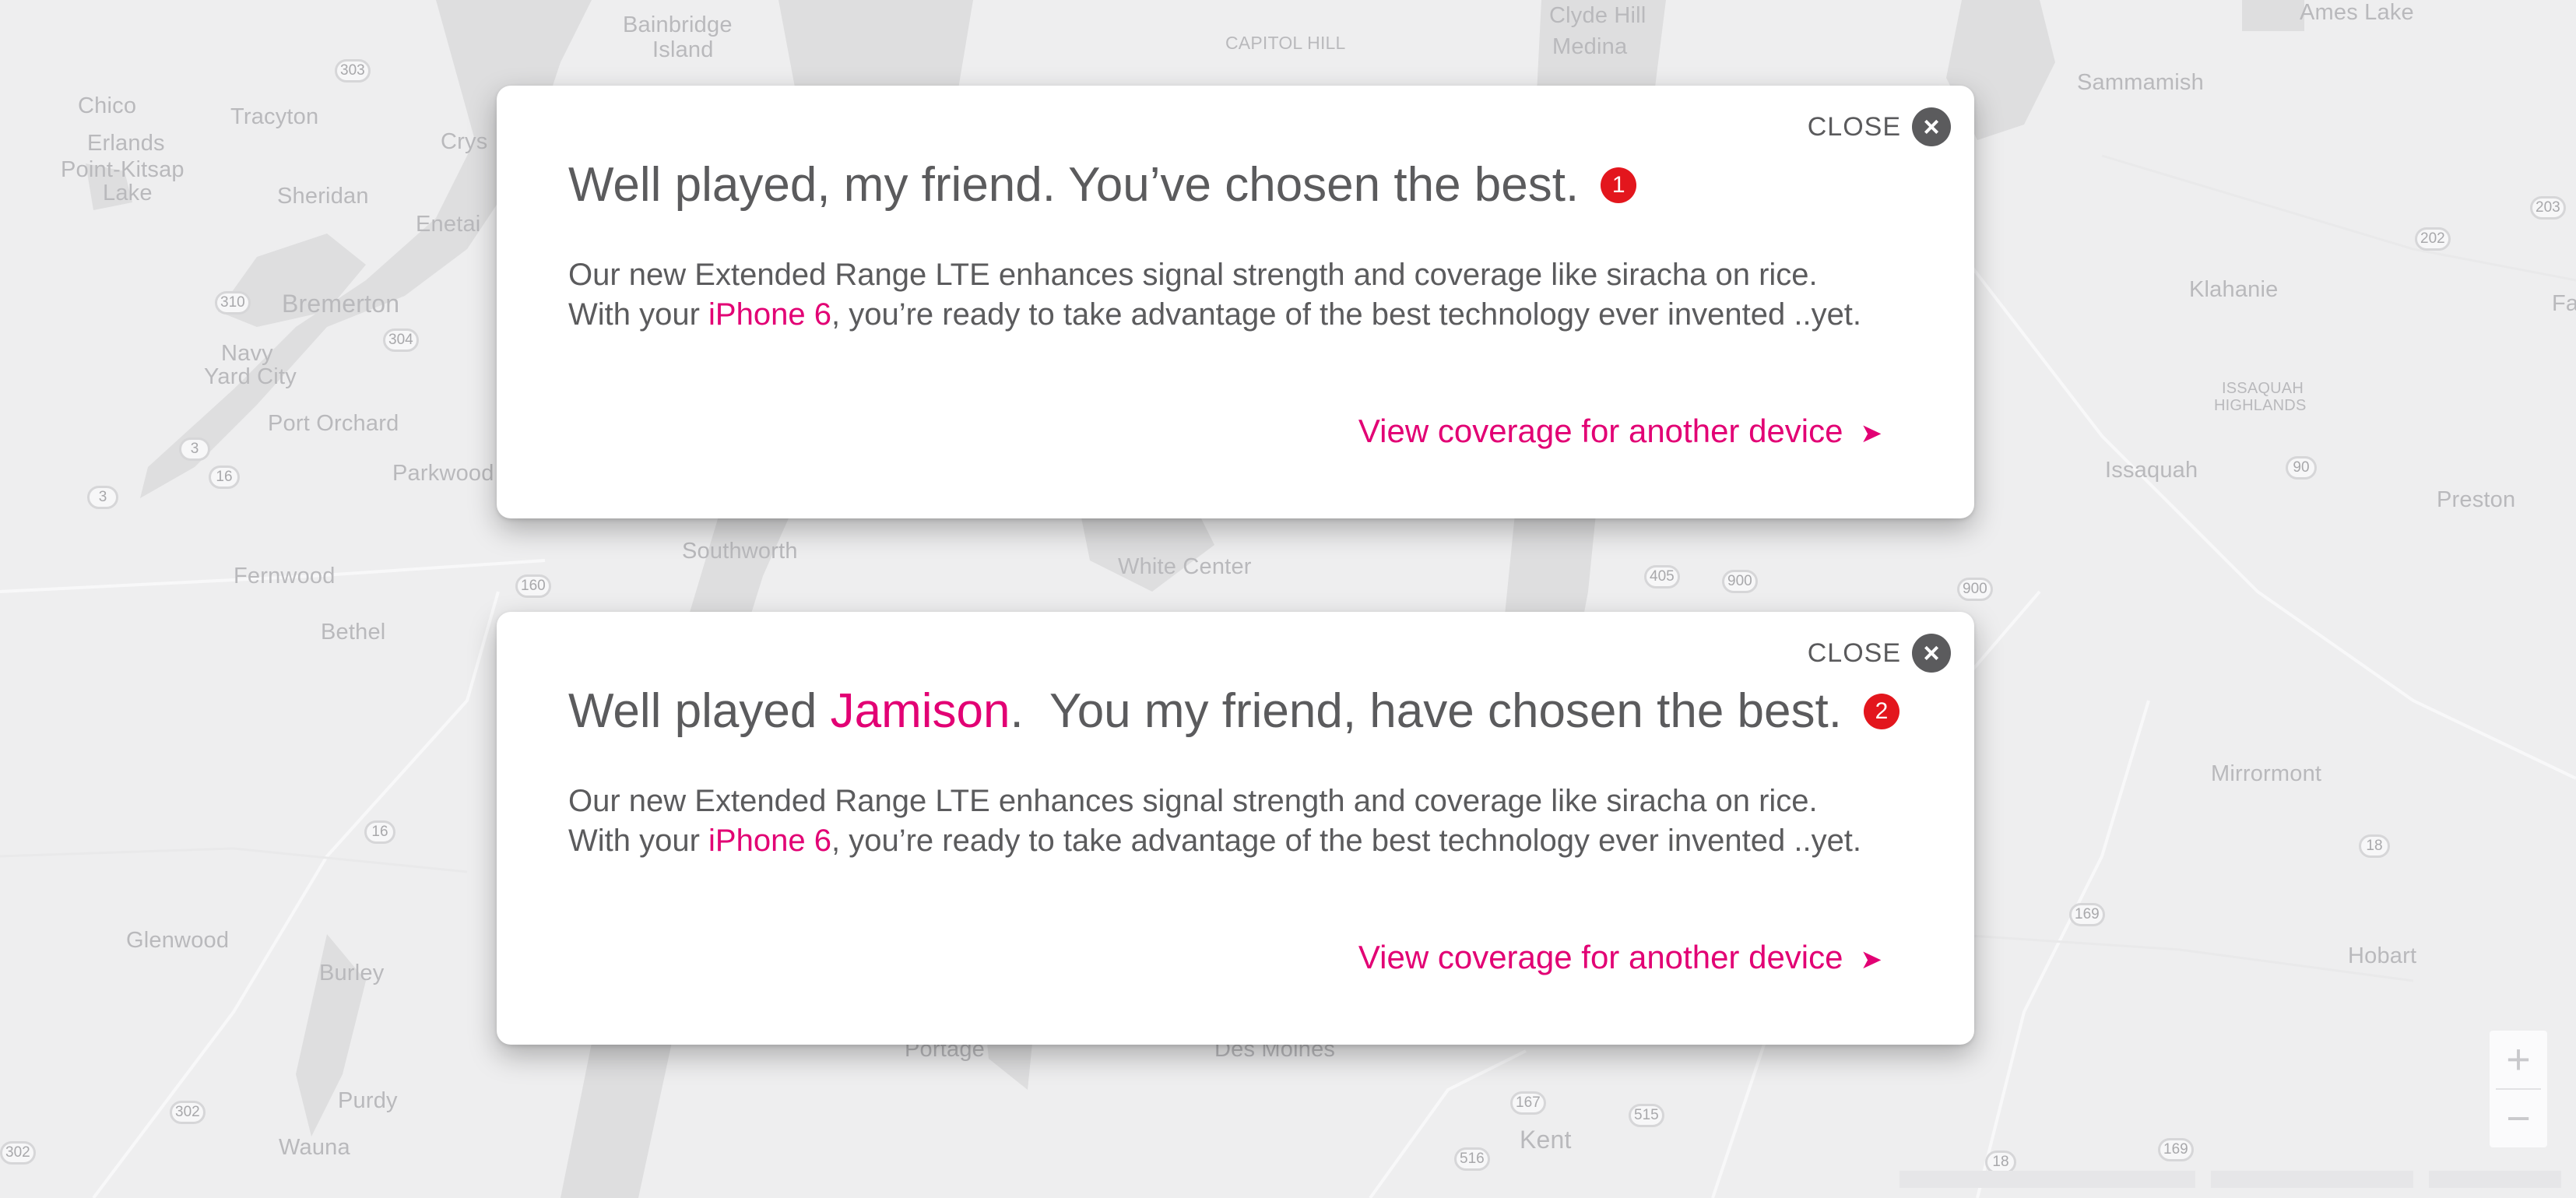  I want to click on map-place-label: Yard City, so click(251, 376).